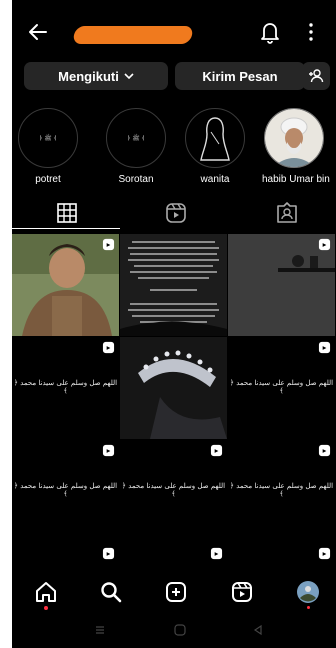  I want to click on add-person-button, so click(316, 76).